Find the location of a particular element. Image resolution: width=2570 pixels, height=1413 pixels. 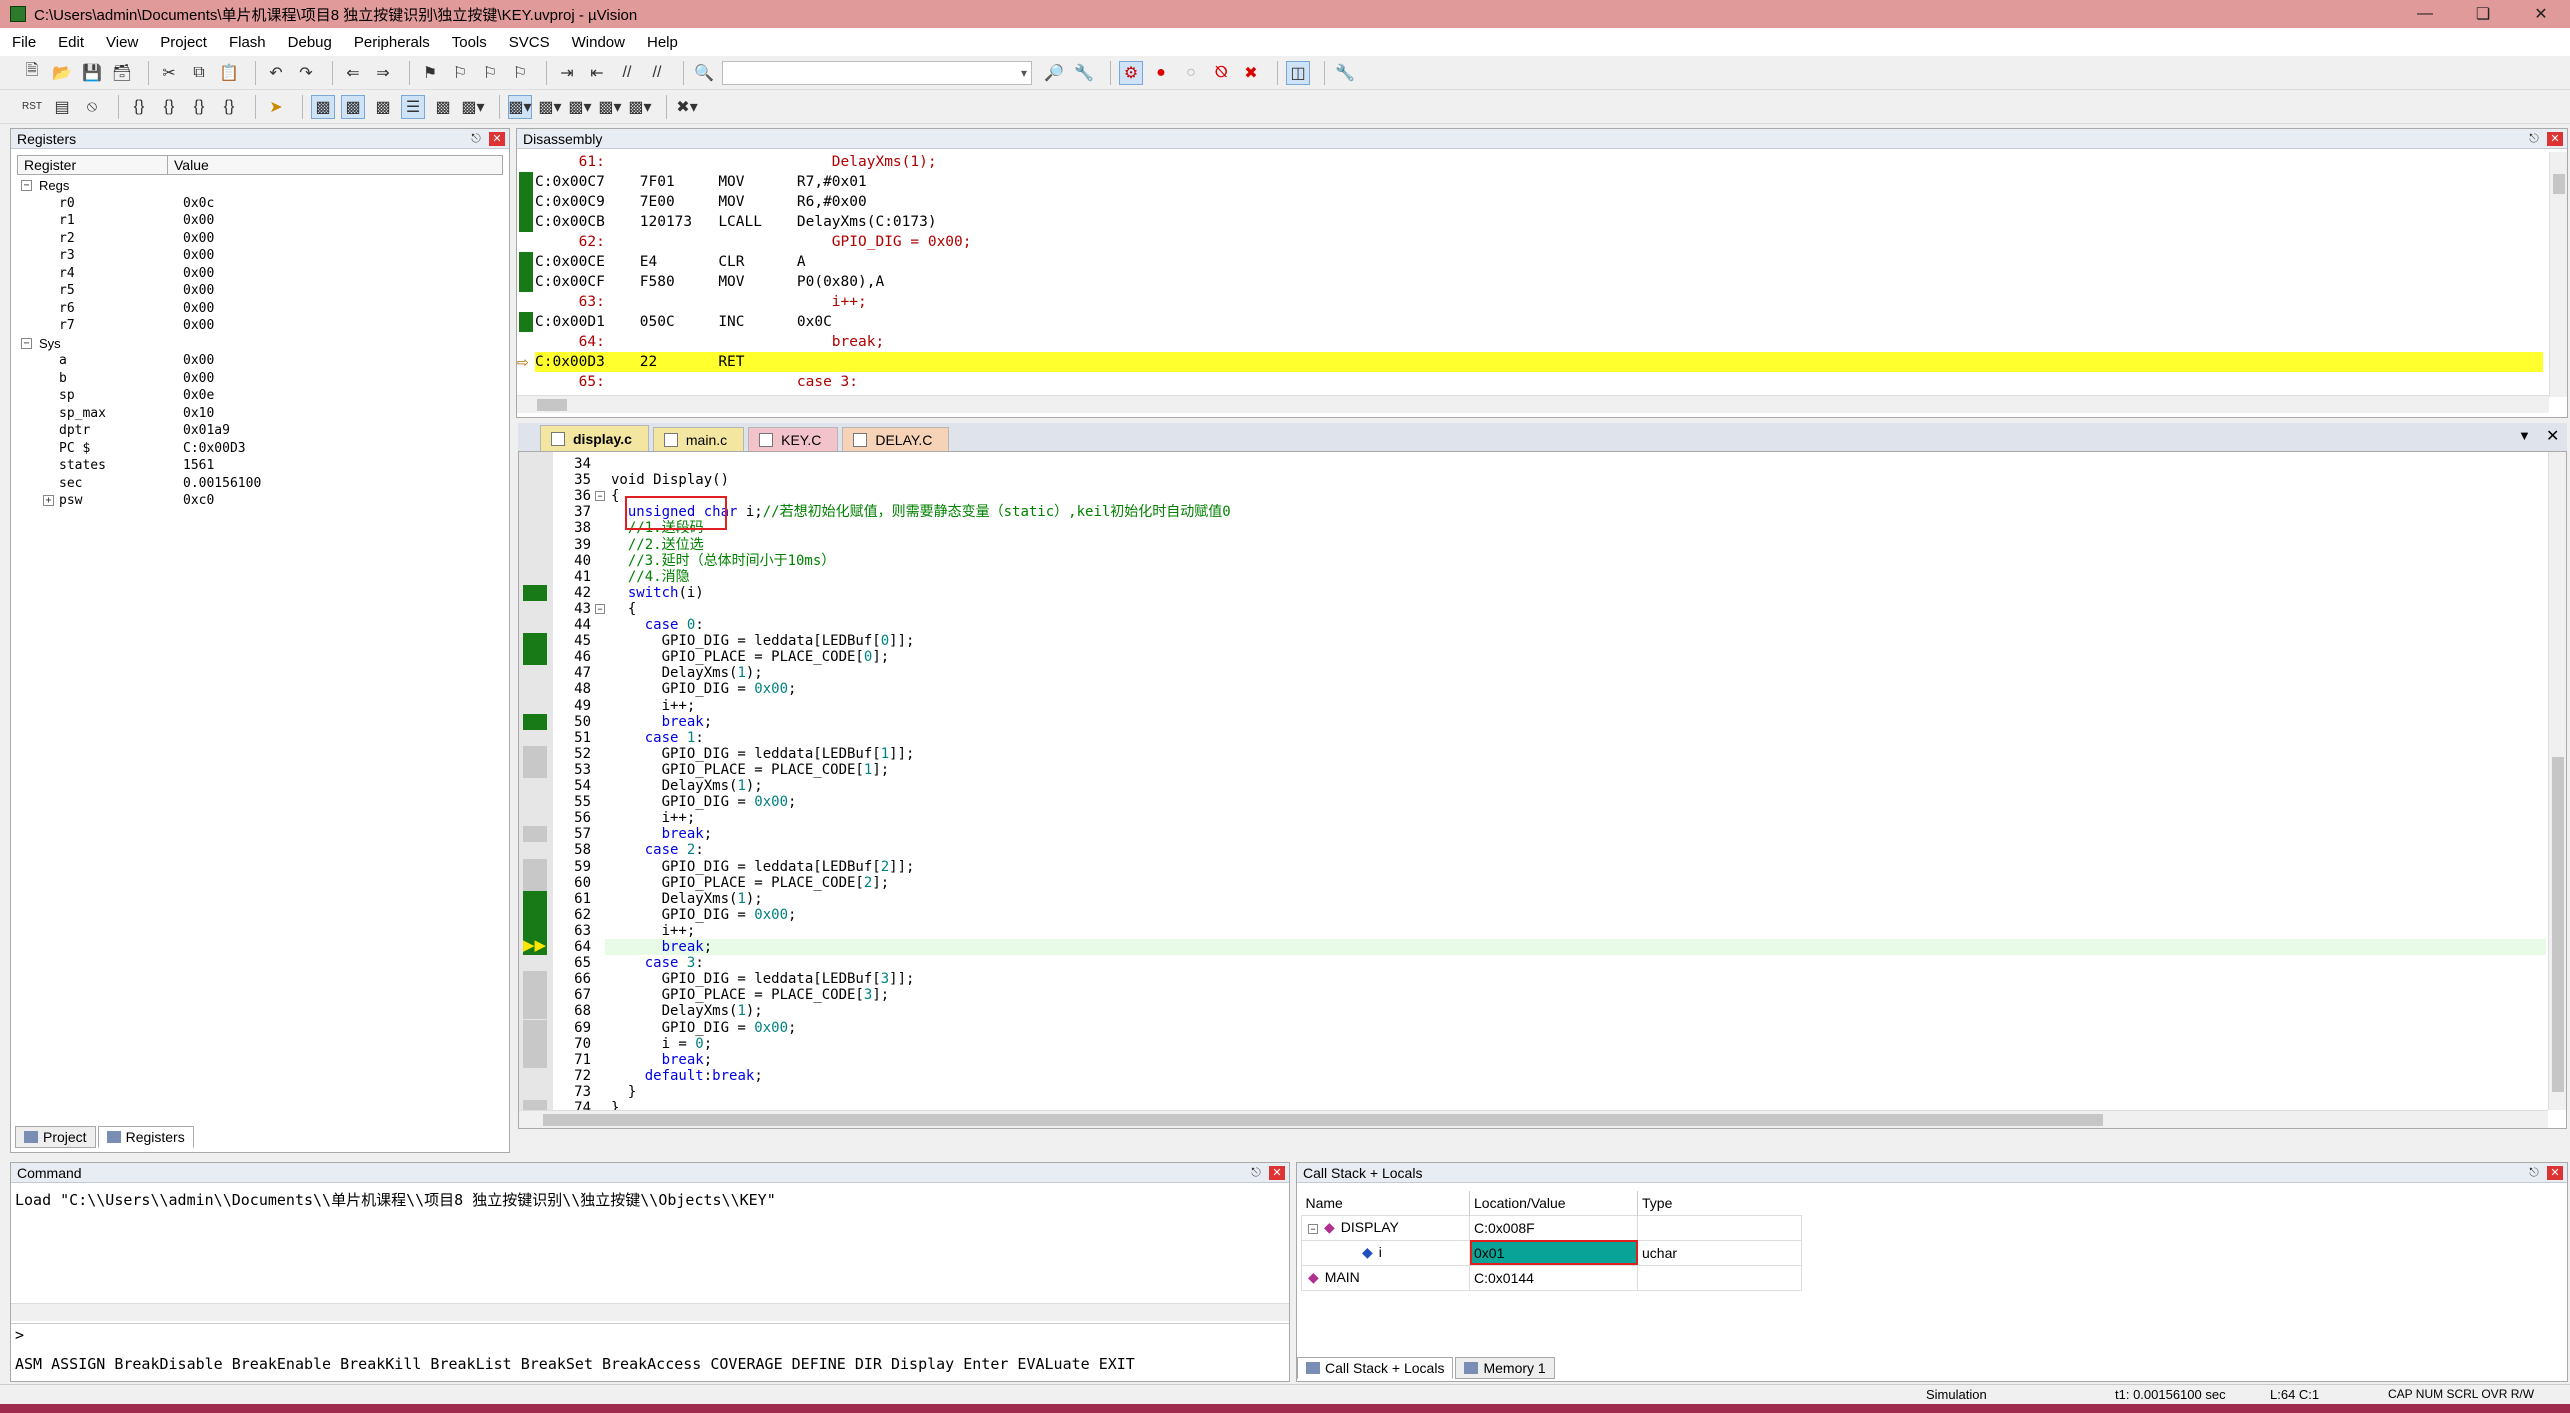

code-line: 73 } is located at coordinates (1532, 1092).